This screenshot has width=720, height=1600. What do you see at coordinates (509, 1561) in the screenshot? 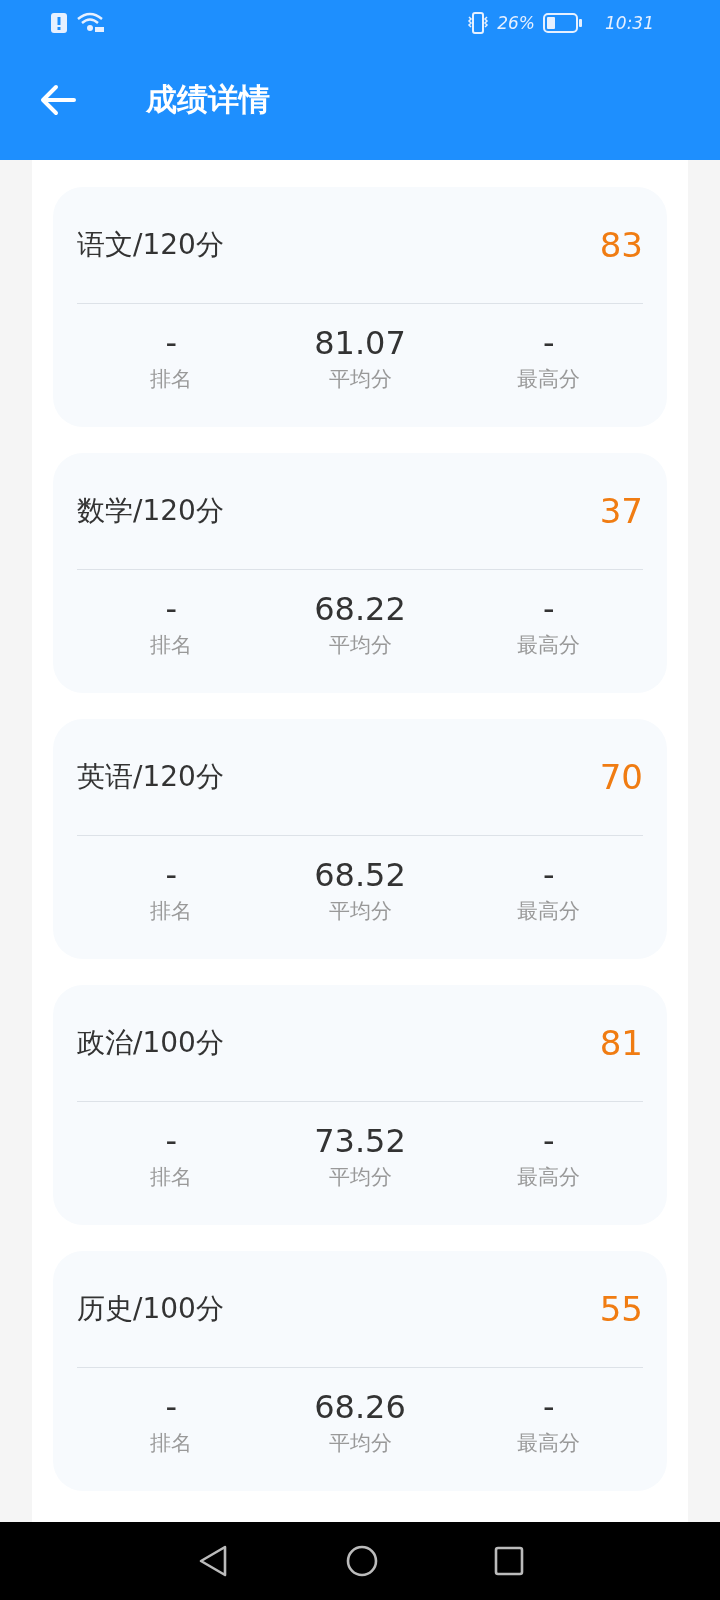
I see `recents-square-icon` at bounding box center [509, 1561].